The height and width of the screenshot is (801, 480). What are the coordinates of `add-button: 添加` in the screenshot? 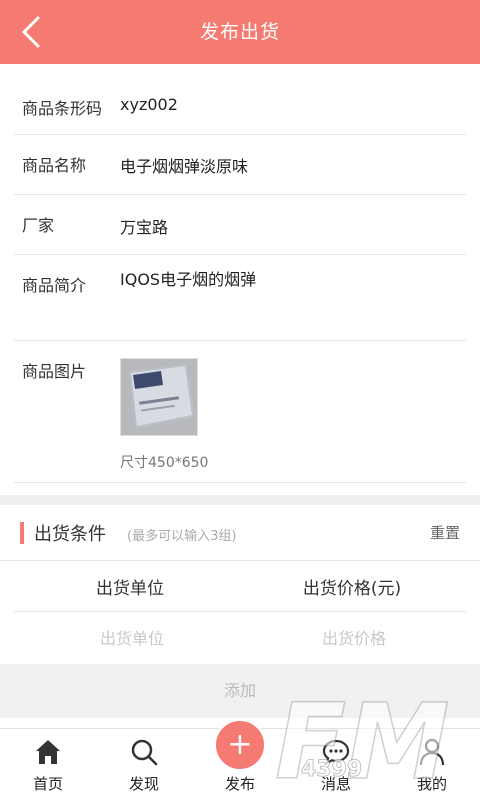 It's located at (240, 691).